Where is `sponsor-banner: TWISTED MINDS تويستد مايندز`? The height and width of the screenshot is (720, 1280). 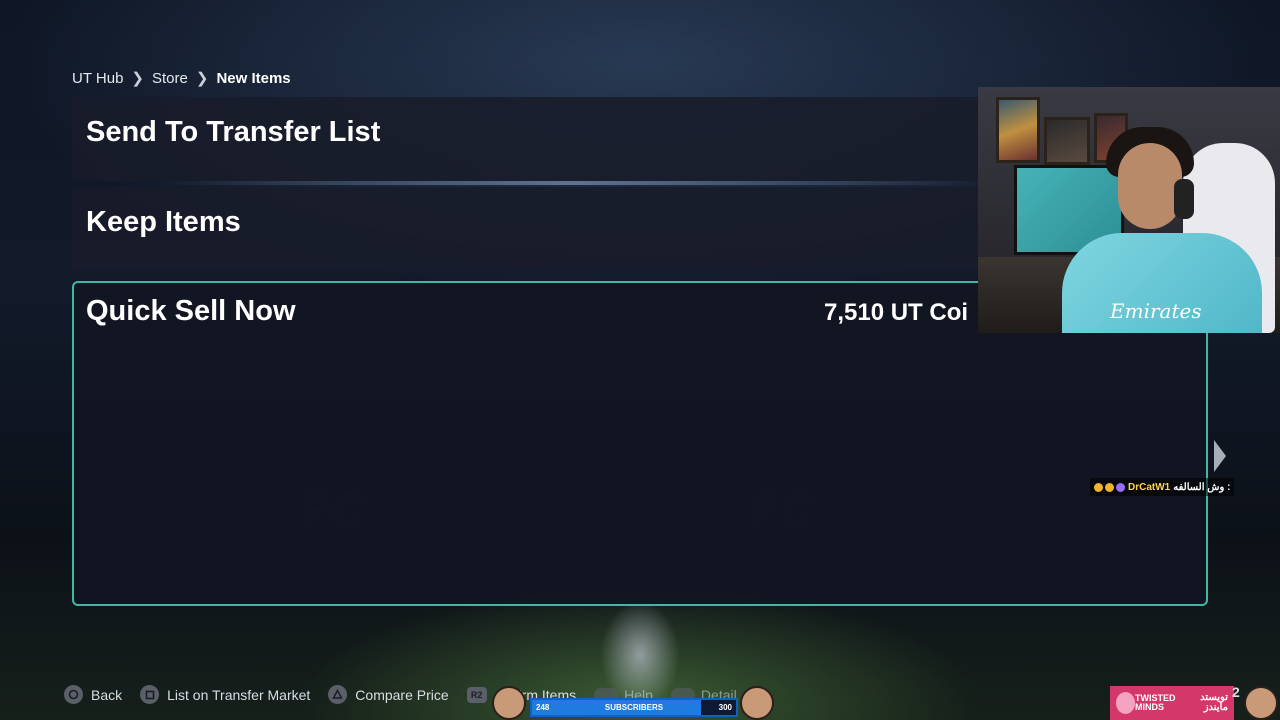
sponsor-banner: TWISTED MINDS تويستد مايندز is located at coordinates (1172, 703).